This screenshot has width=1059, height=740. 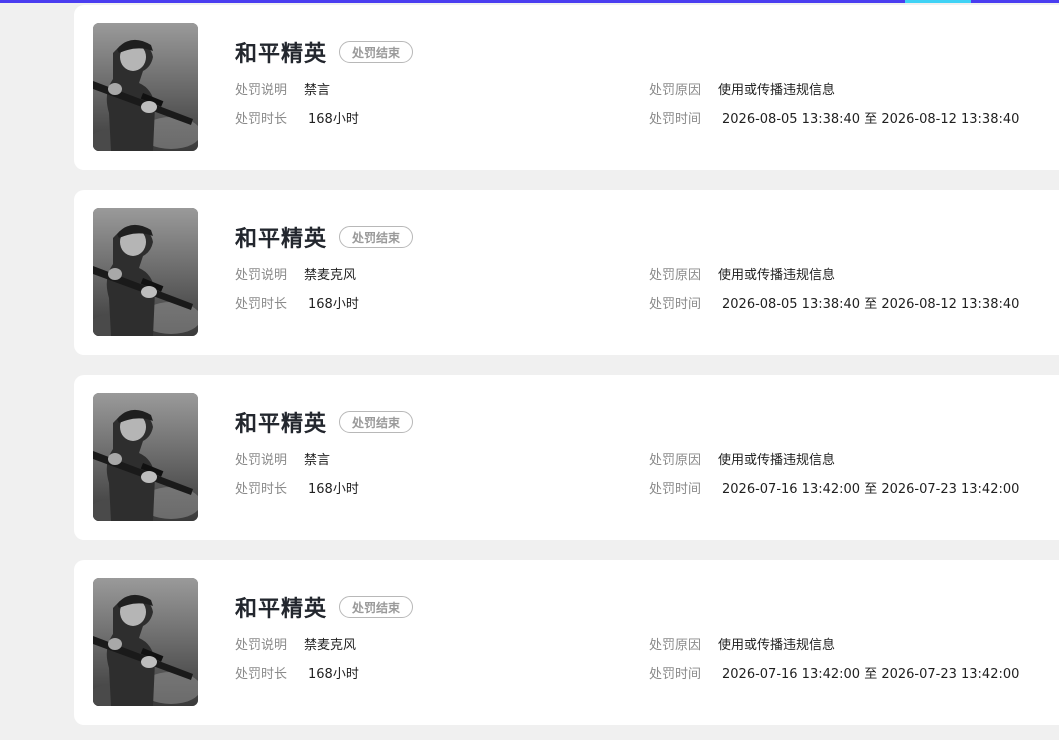 What do you see at coordinates (529, 1) in the screenshot?
I see `top-accent-bar` at bounding box center [529, 1].